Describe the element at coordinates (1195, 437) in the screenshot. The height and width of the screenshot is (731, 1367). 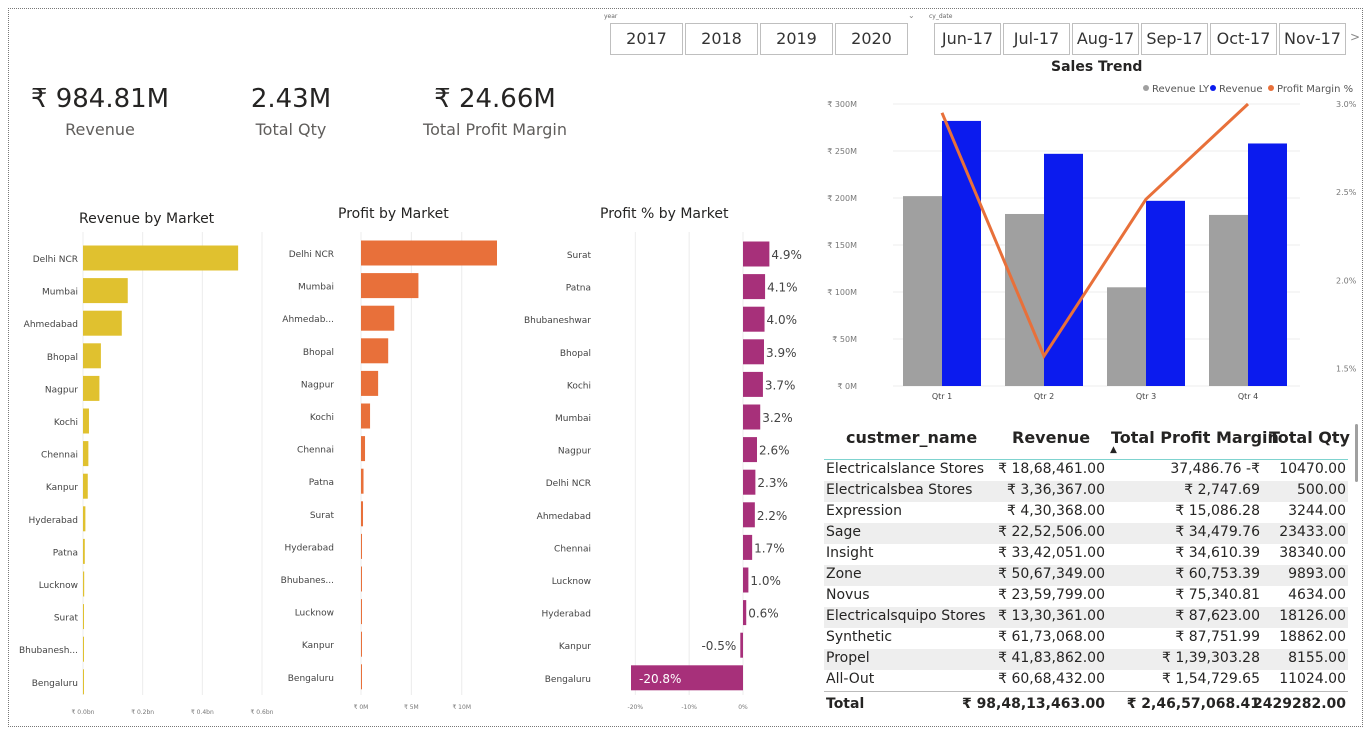
I see `table-header-profit-margin: Total Profit Margin` at that location.